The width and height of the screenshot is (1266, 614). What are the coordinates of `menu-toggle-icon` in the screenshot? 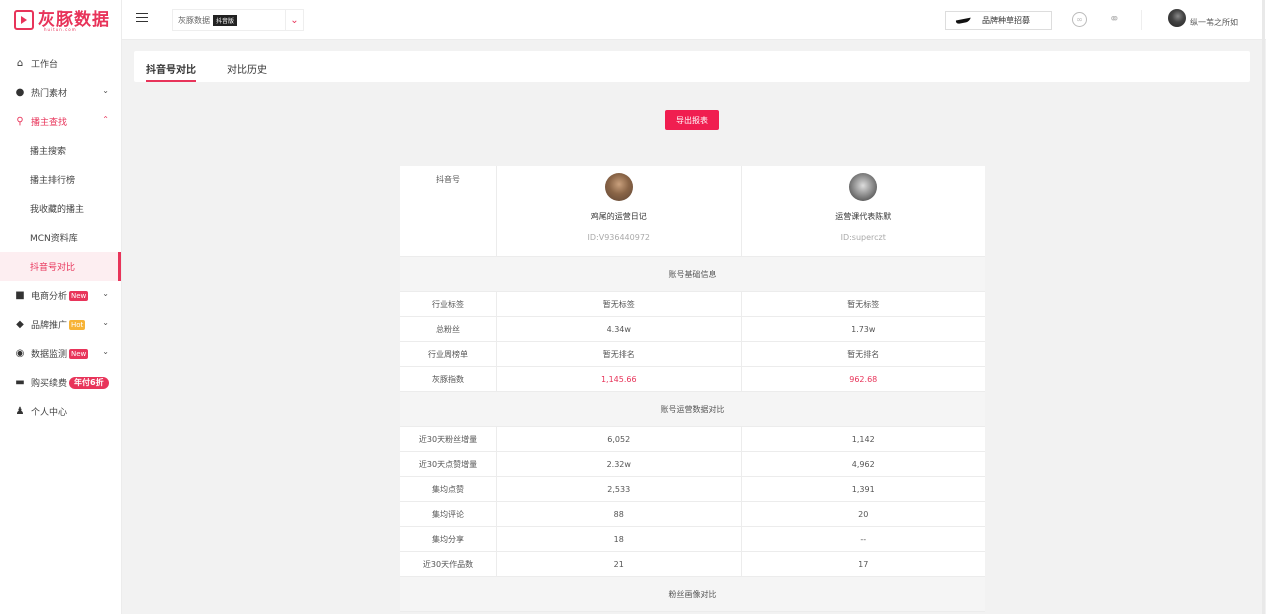 It's located at (142, 19).